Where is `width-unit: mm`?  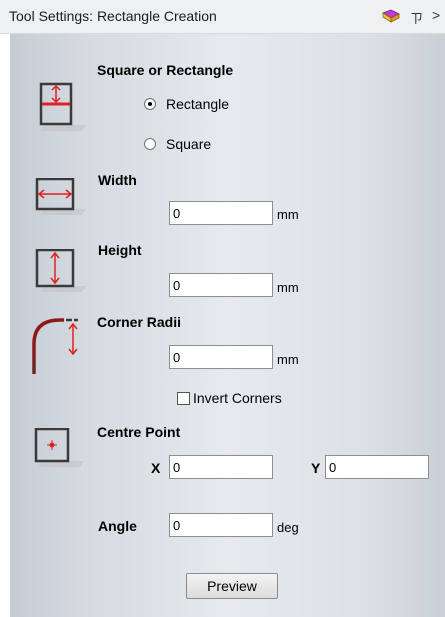
width-unit: mm is located at coordinates (288, 214).